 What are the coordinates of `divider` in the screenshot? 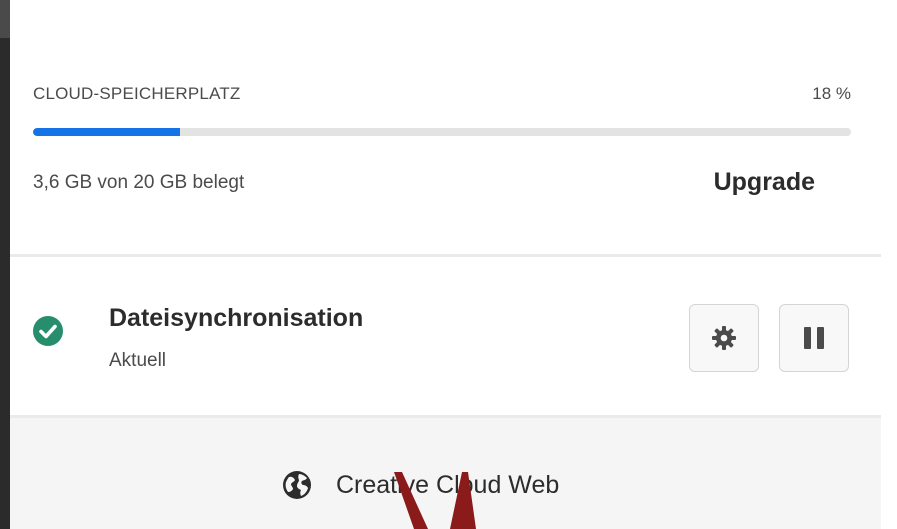 It's located at (445, 255).